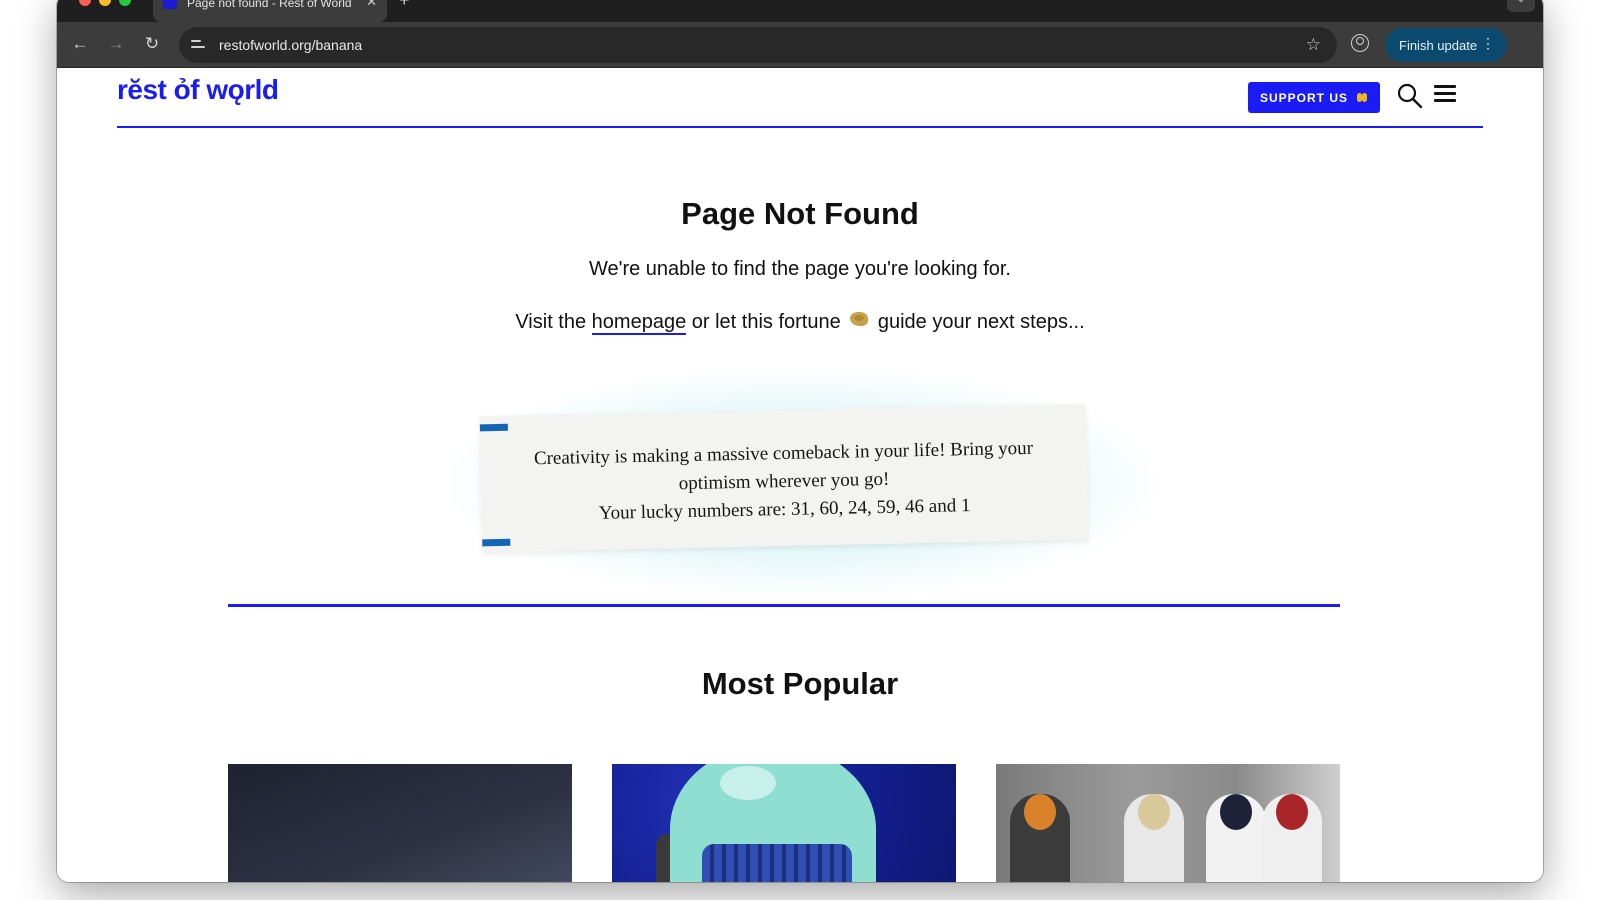  Describe the element at coordinates (784, 605) in the screenshot. I see `section-divider` at that location.